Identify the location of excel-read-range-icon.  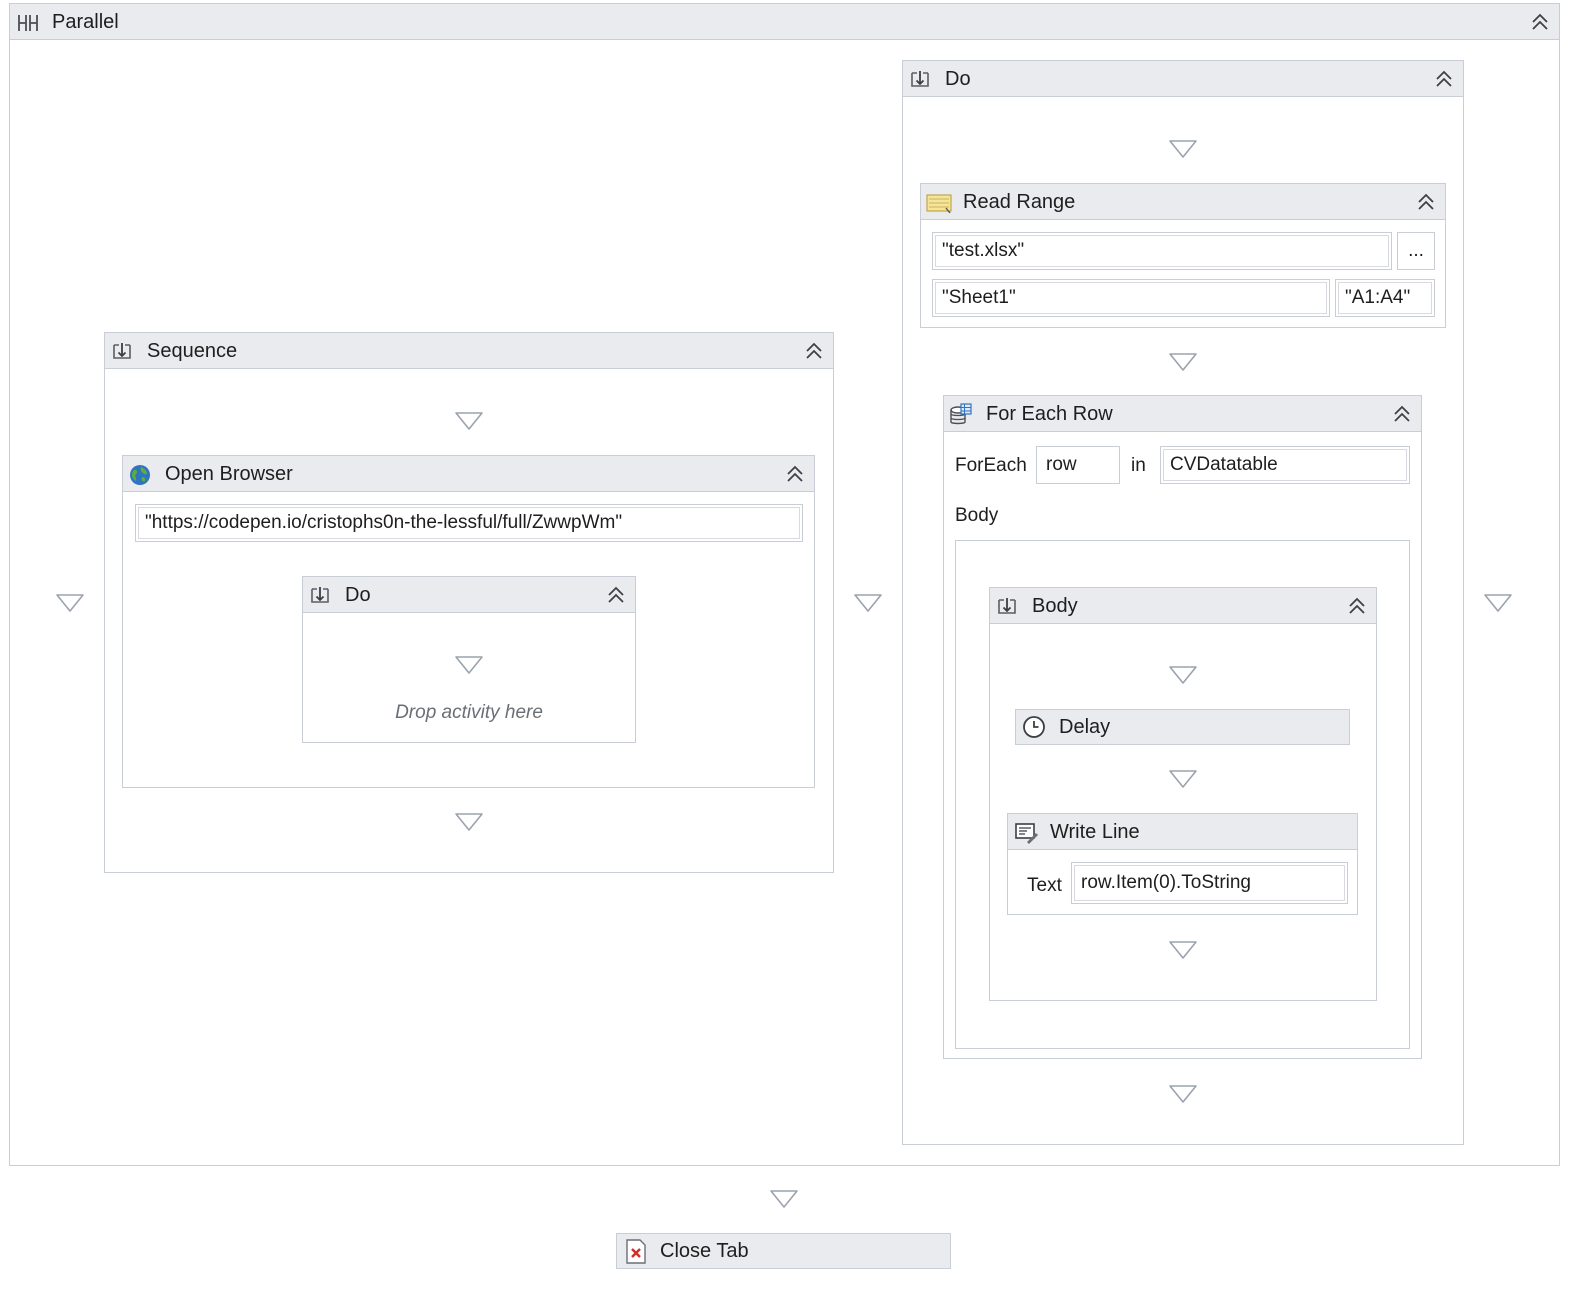
(939, 204).